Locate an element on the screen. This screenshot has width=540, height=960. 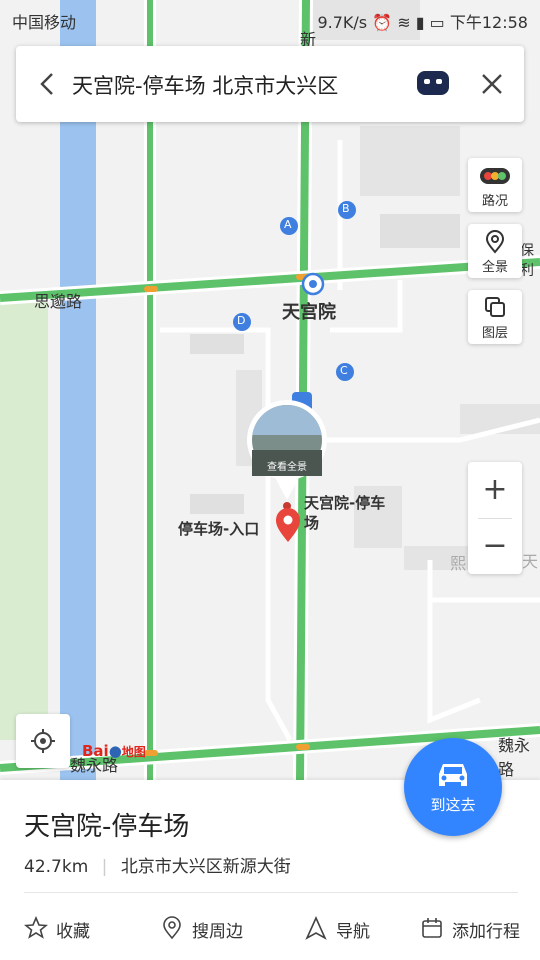
go-here-button: 到这去 is located at coordinates (453, 787).